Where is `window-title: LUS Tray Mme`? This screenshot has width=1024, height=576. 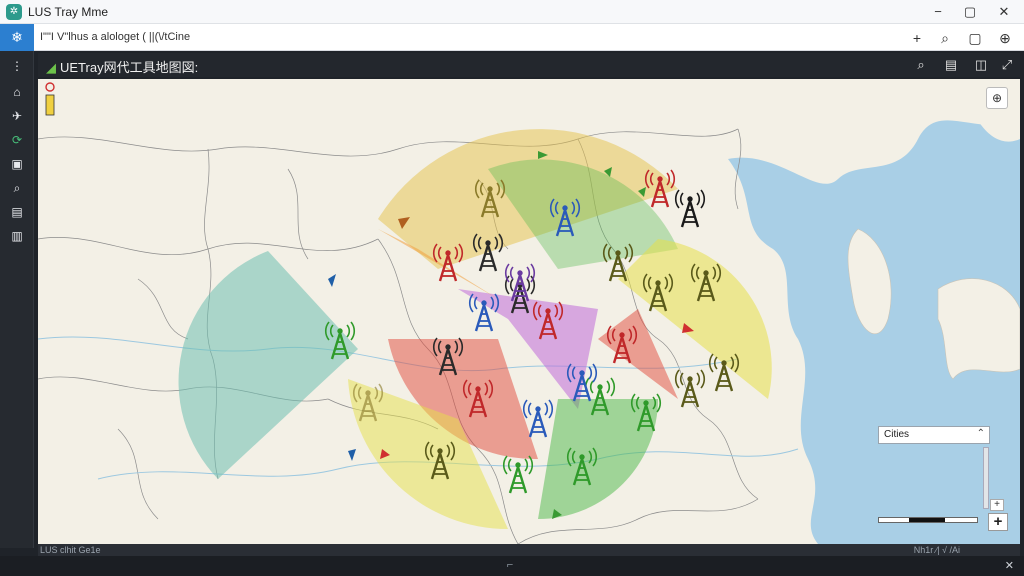
window-title: LUS Tray Mme is located at coordinates (68, 12).